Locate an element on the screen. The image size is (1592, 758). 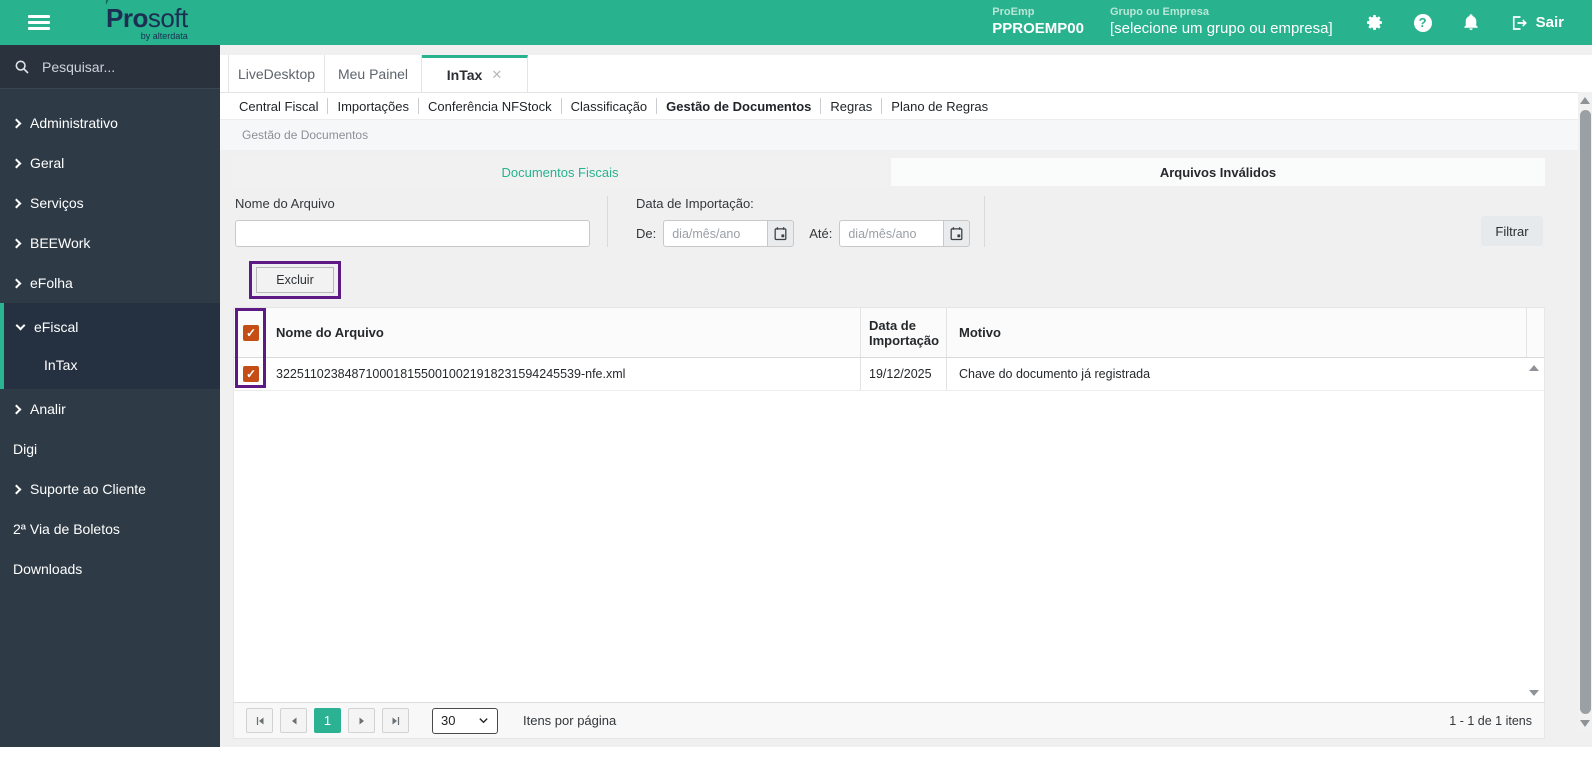
scrollbar-thumb is located at coordinates (1585, 412).